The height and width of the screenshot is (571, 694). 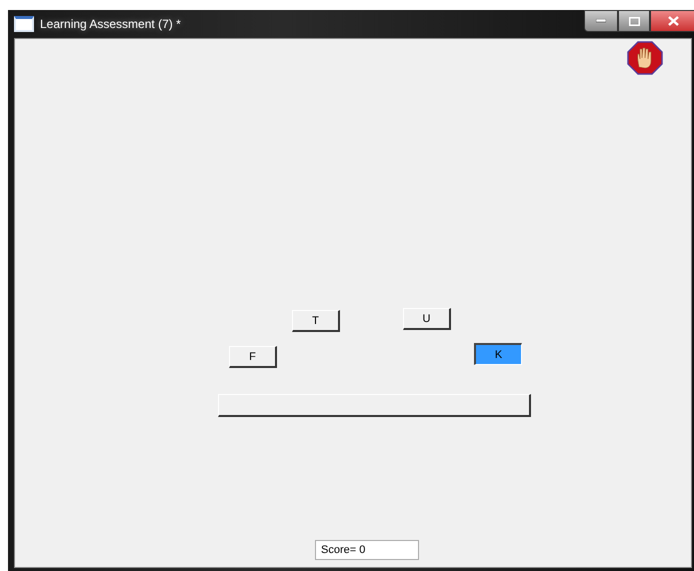 What do you see at coordinates (645, 58) in the screenshot?
I see `stop-hand-icon` at bounding box center [645, 58].